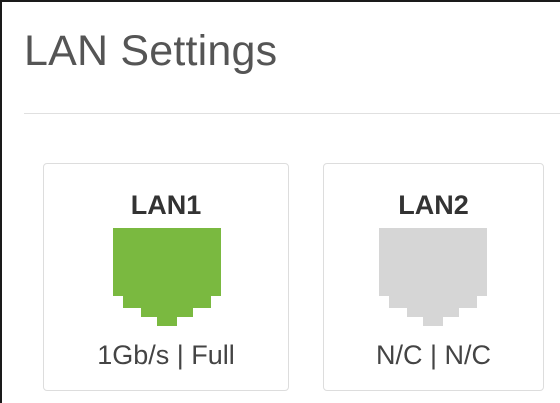 This screenshot has height=403, width=560. I want to click on title-divider, so click(292, 113).